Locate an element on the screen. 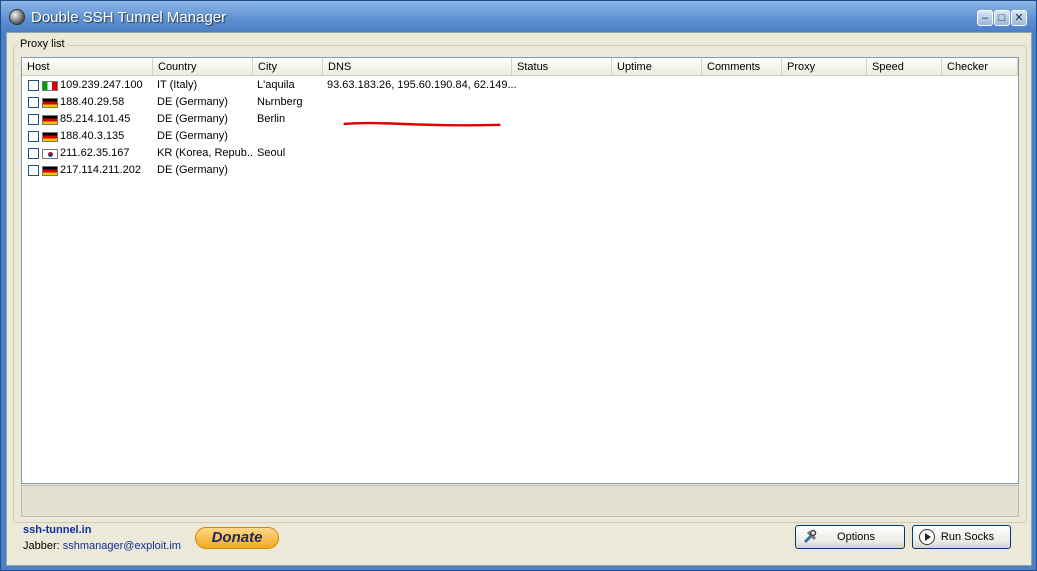 The height and width of the screenshot is (571, 1037). host-cell: 188.40.3.135 is located at coordinates (92, 136).